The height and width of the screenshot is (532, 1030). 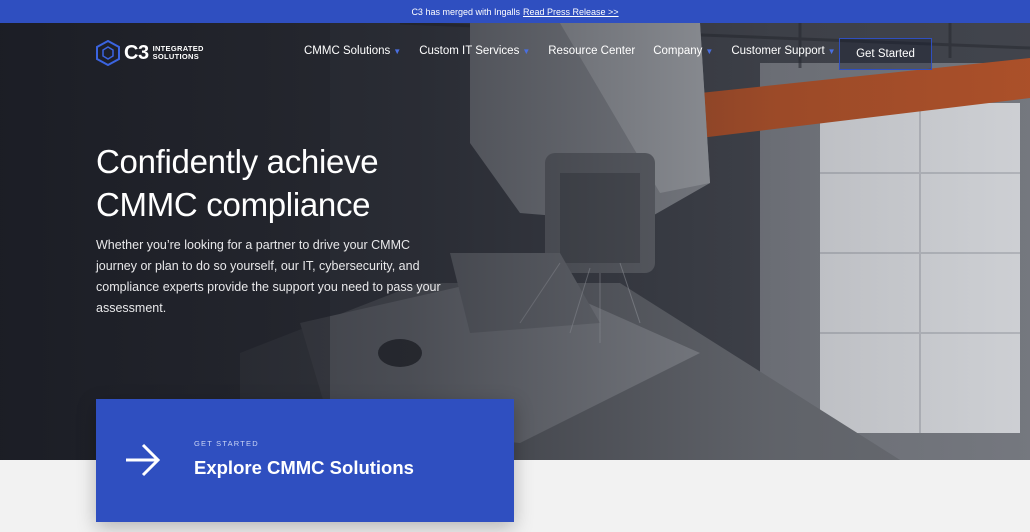 What do you see at coordinates (469, 51) in the screenshot?
I see `nav-item-label: Custom IT Services` at bounding box center [469, 51].